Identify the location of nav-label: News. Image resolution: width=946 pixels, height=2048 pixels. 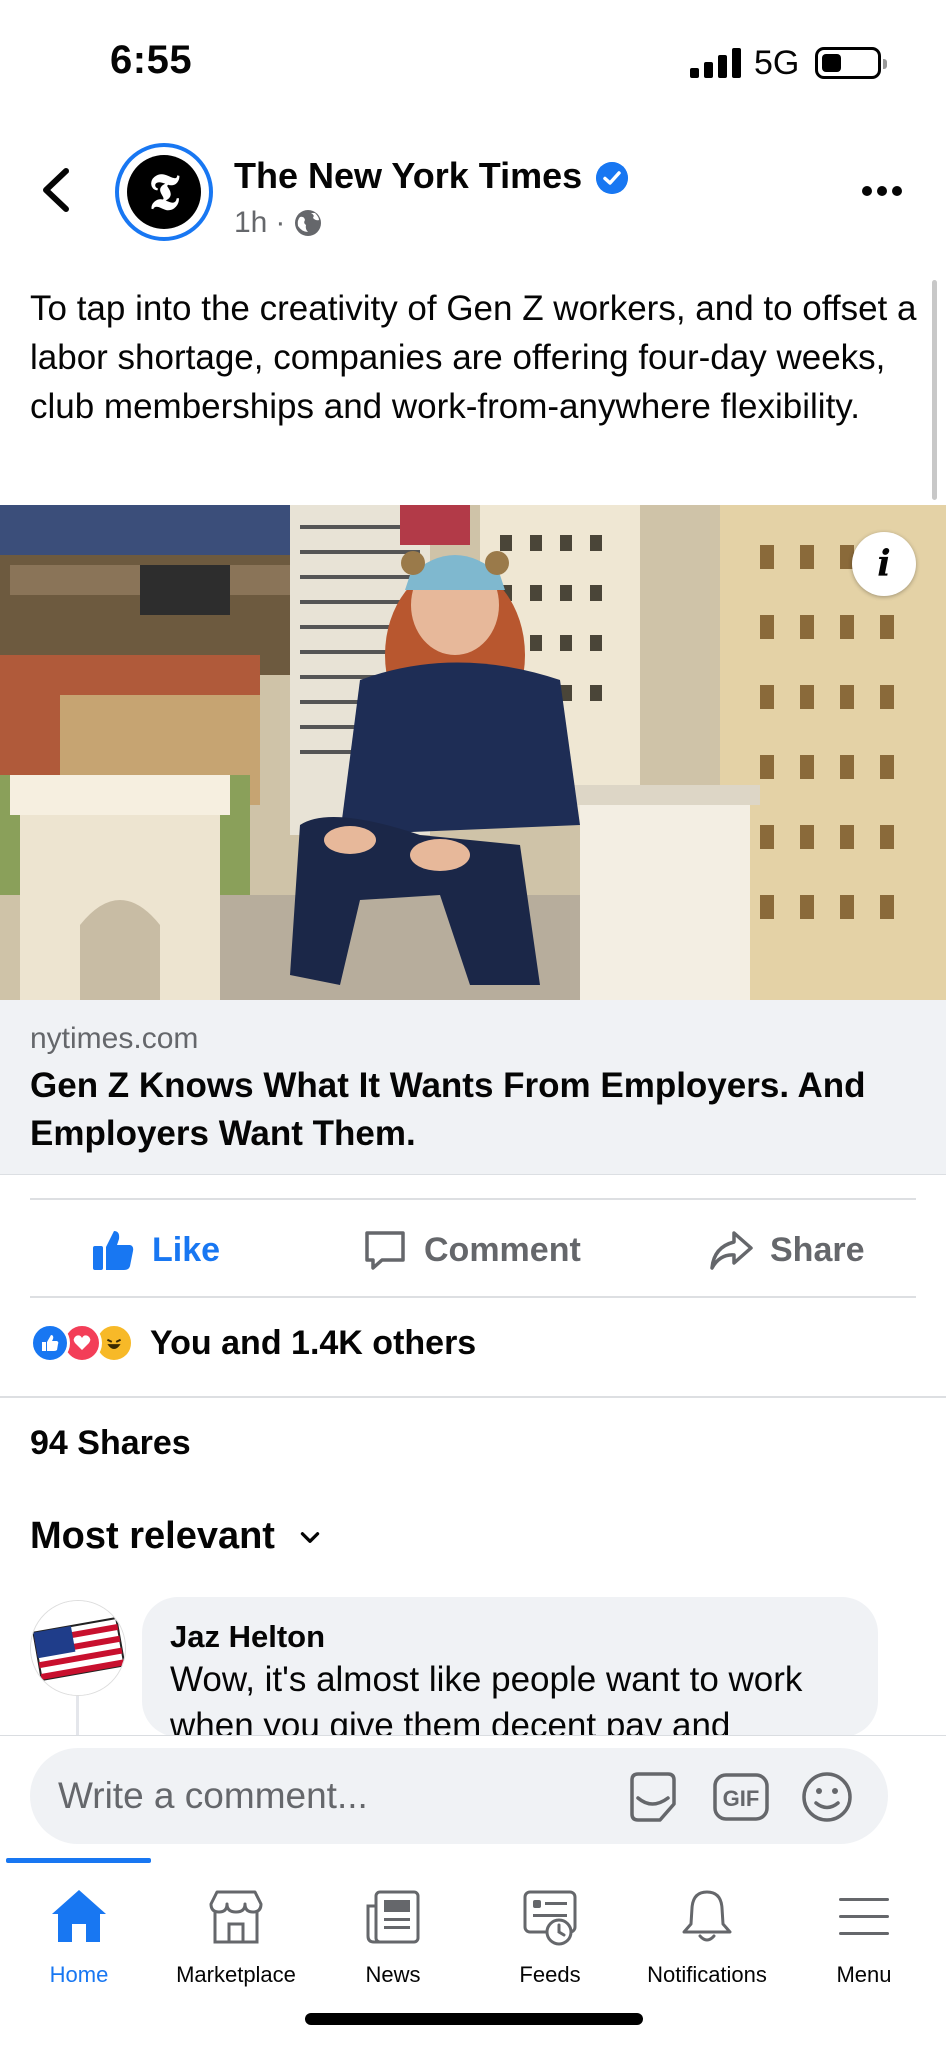
(393, 1974).